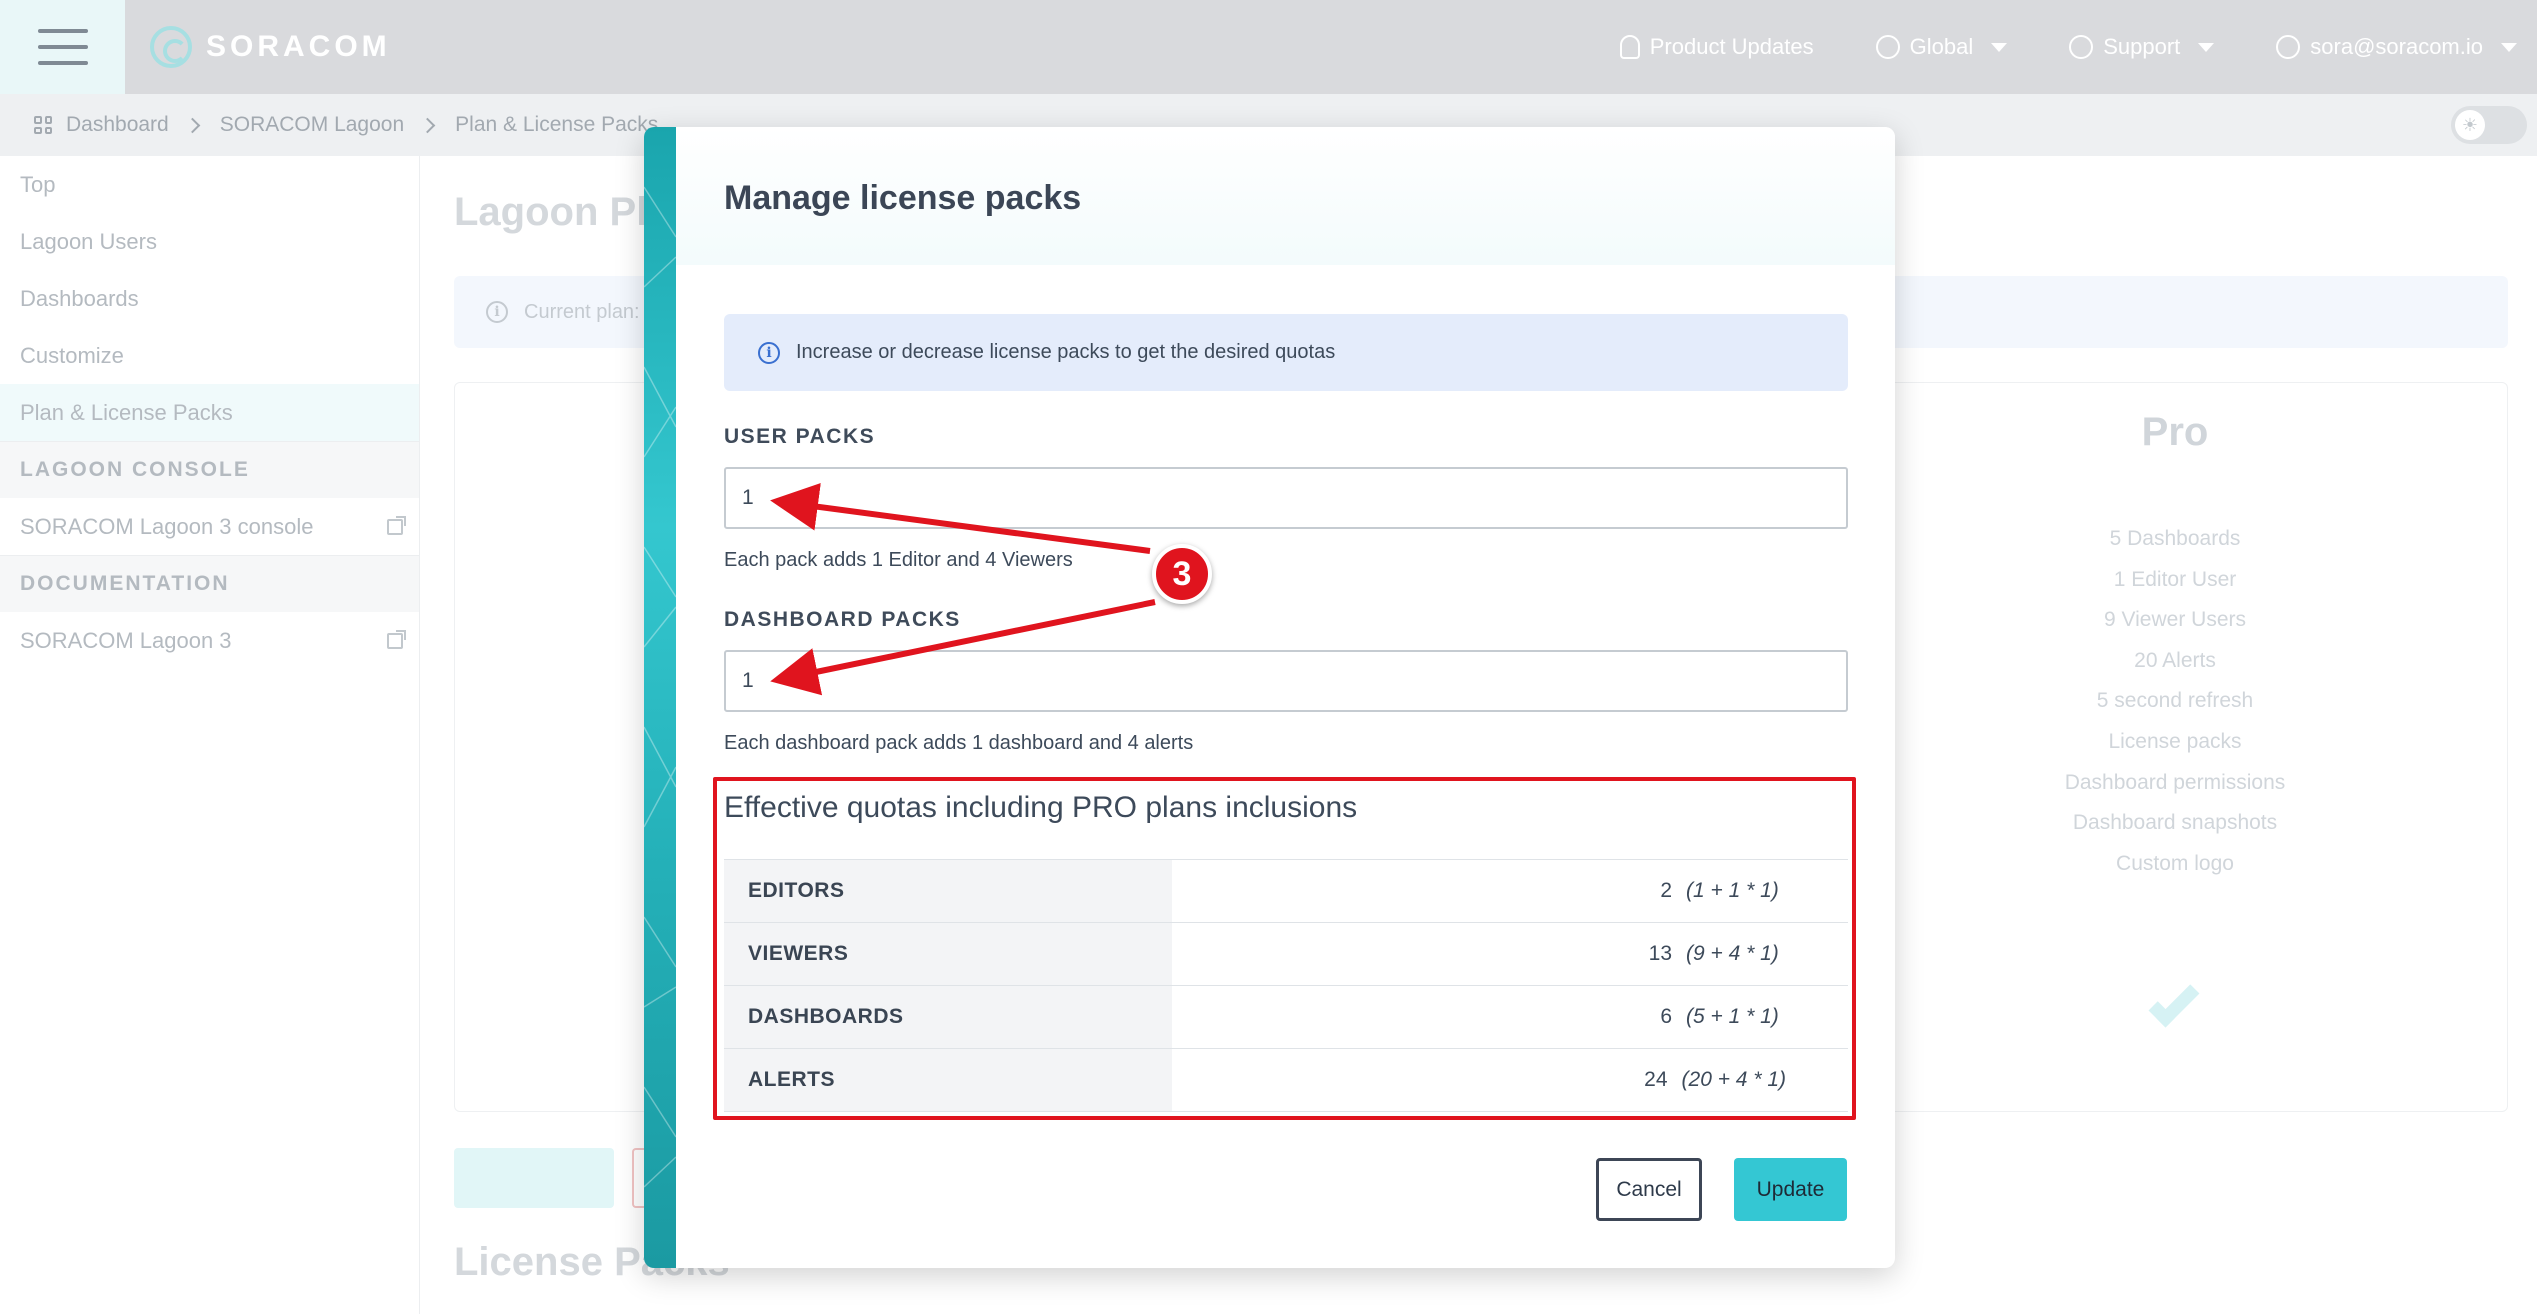 The height and width of the screenshot is (1314, 2537). I want to click on quota-value: 13, so click(1660, 953).